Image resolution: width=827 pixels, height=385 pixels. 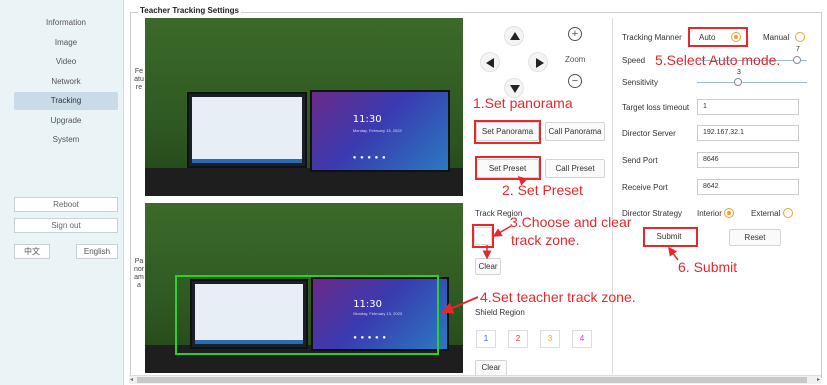 I want to click on speed-slider-knob, so click(x=797, y=60).